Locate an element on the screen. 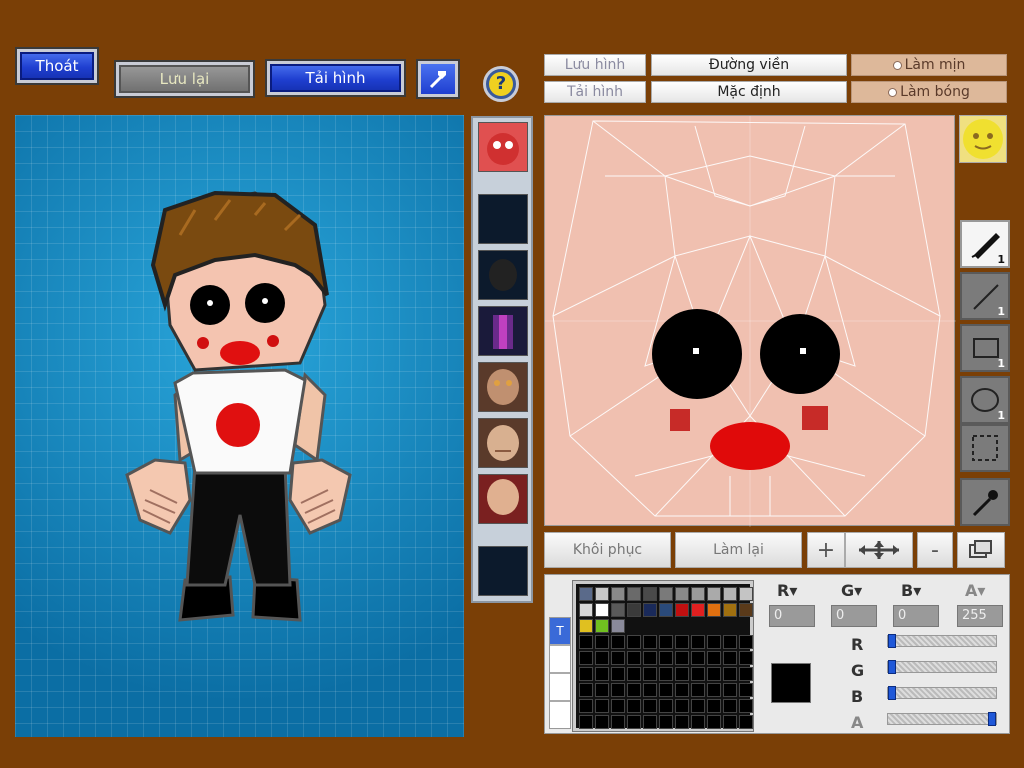 Image resolution: width=1024 pixels, height=768 pixels. outline-button: Đường viền is located at coordinates (749, 65).